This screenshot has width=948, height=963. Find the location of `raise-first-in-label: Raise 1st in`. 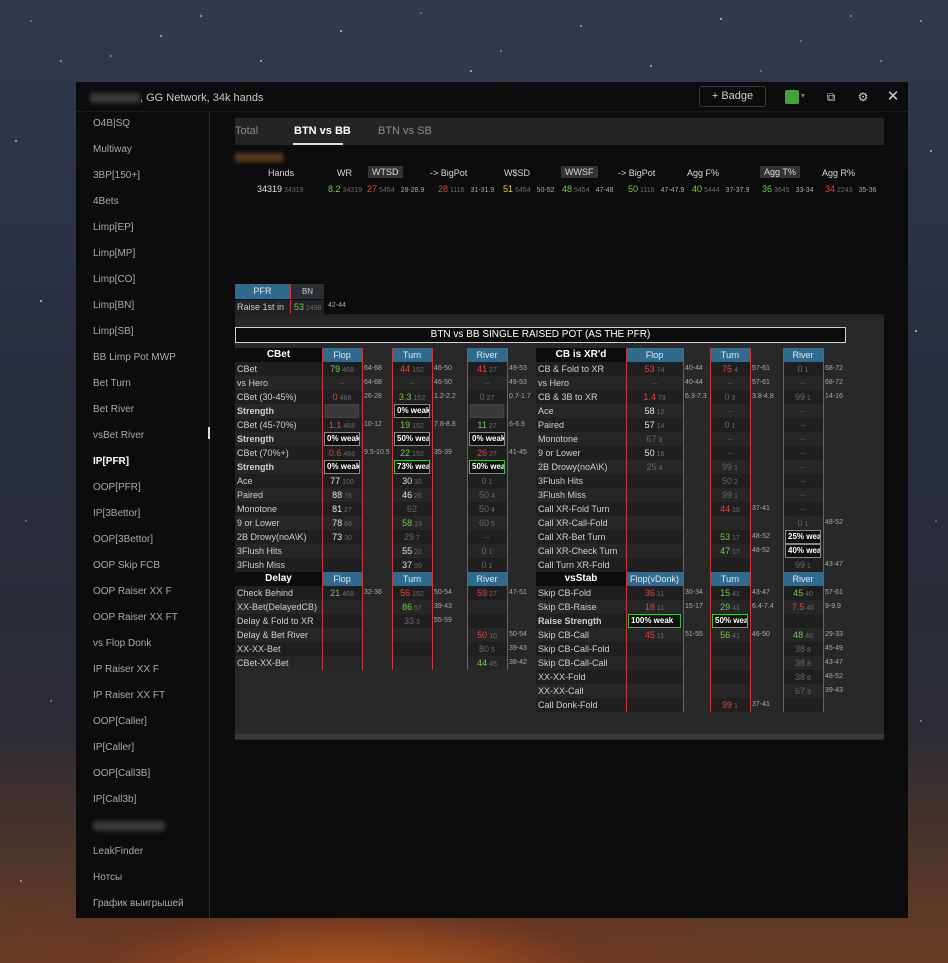

raise-first-in-label: Raise 1st in is located at coordinates (262, 307).